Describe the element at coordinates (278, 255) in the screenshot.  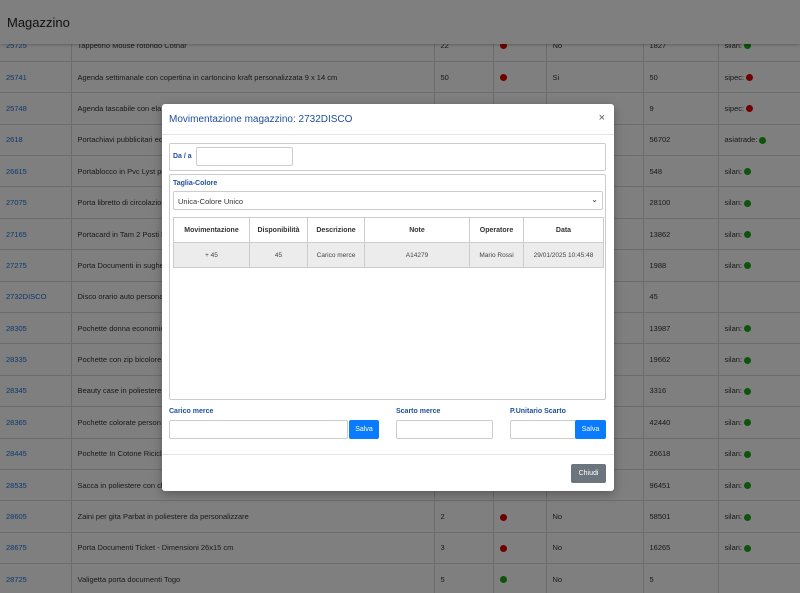
I see `movement-cell: 45` at that location.